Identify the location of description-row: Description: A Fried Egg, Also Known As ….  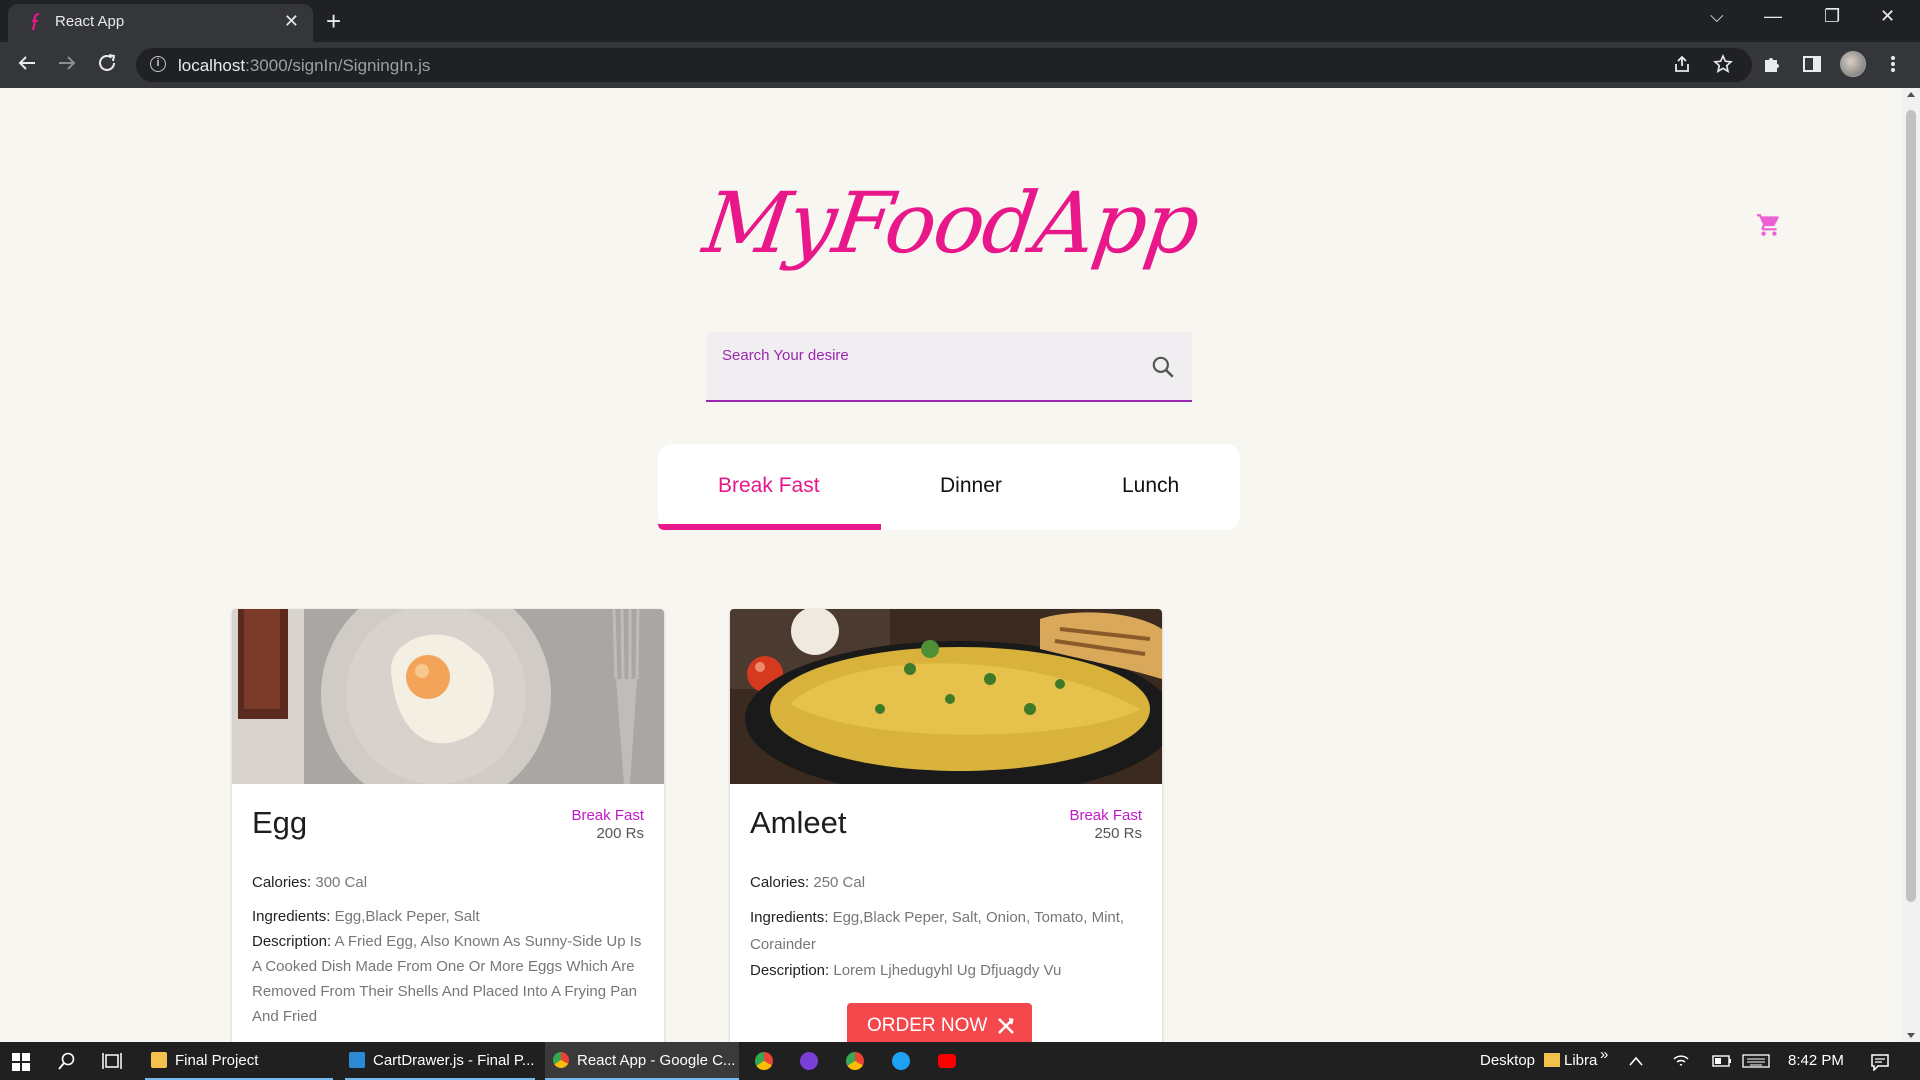
(452, 979).